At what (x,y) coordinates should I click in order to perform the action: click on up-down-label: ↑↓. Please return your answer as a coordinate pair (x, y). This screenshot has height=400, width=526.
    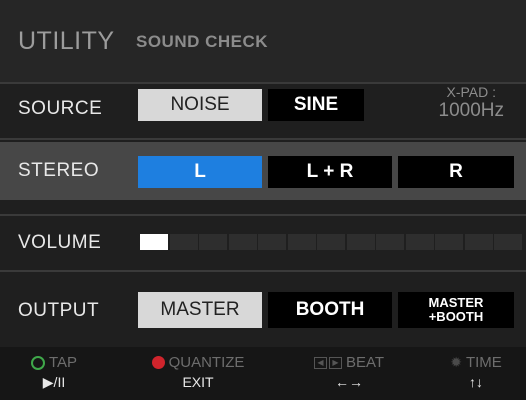
    Looking at the image, I should click on (476, 382).